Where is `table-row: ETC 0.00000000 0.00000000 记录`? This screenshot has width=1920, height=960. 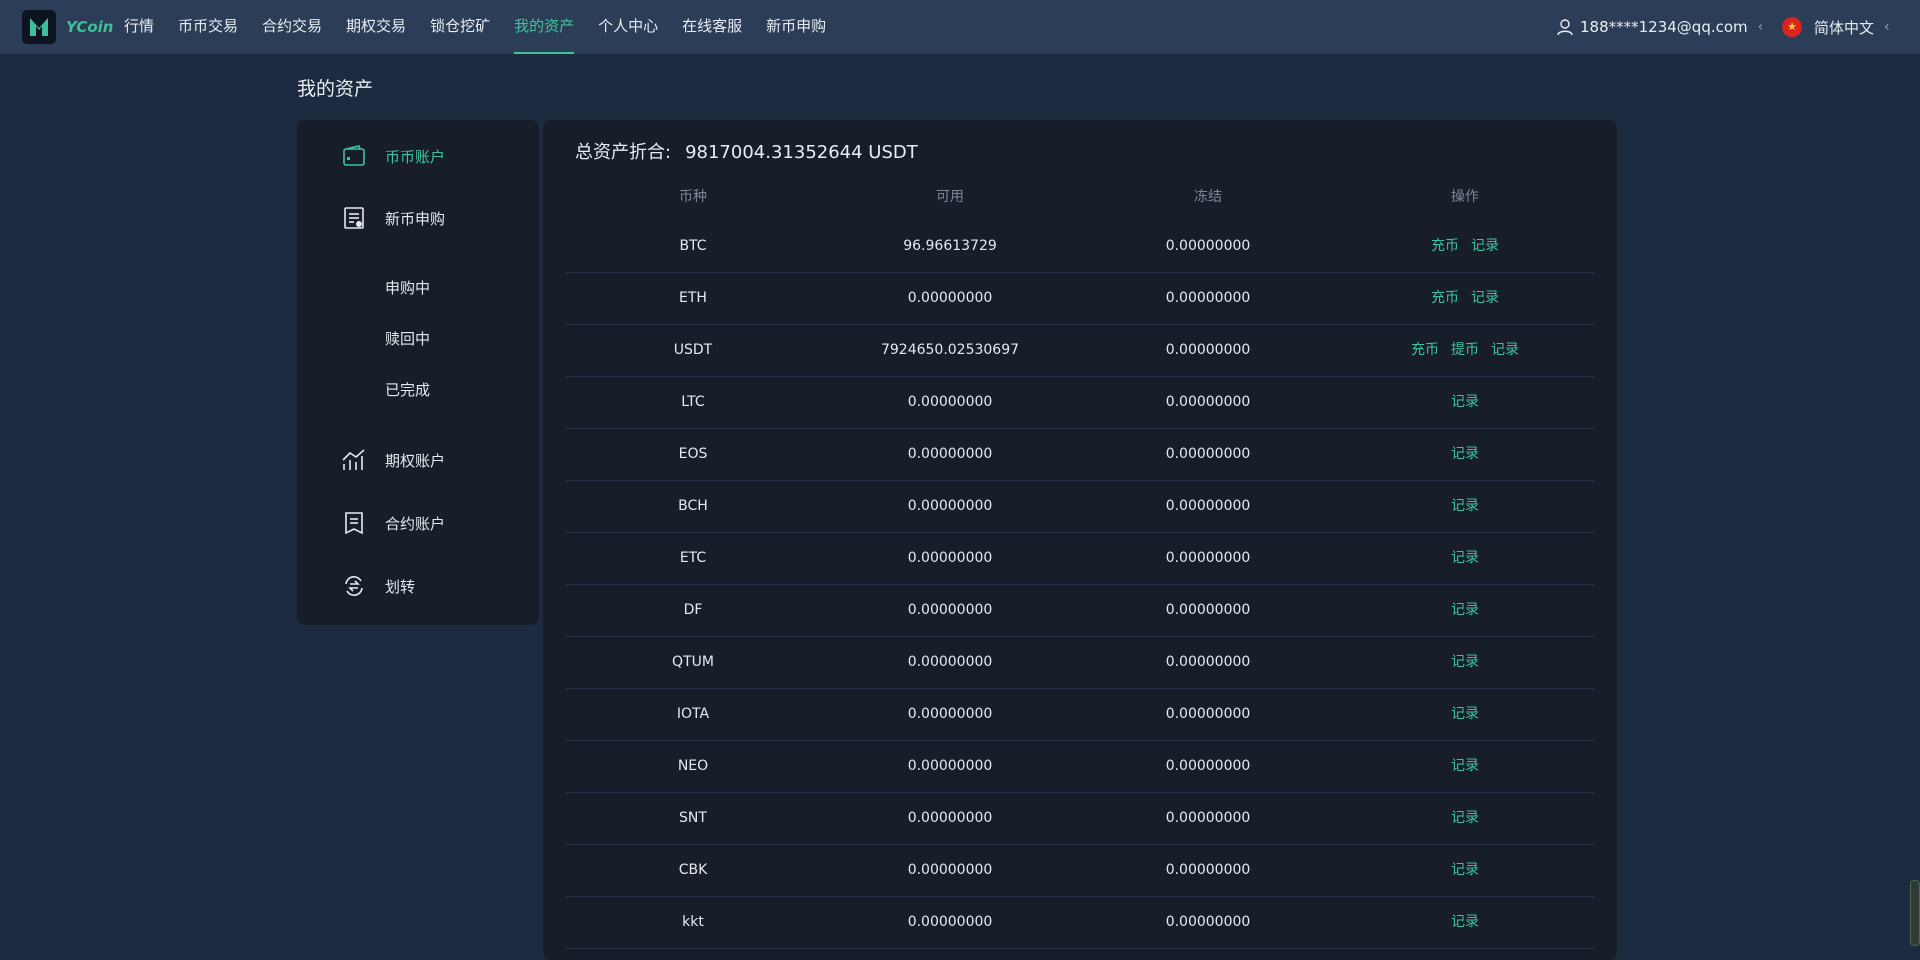 table-row: ETC 0.00000000 0.00000000 记录 is located at coordinates (1080, 559).